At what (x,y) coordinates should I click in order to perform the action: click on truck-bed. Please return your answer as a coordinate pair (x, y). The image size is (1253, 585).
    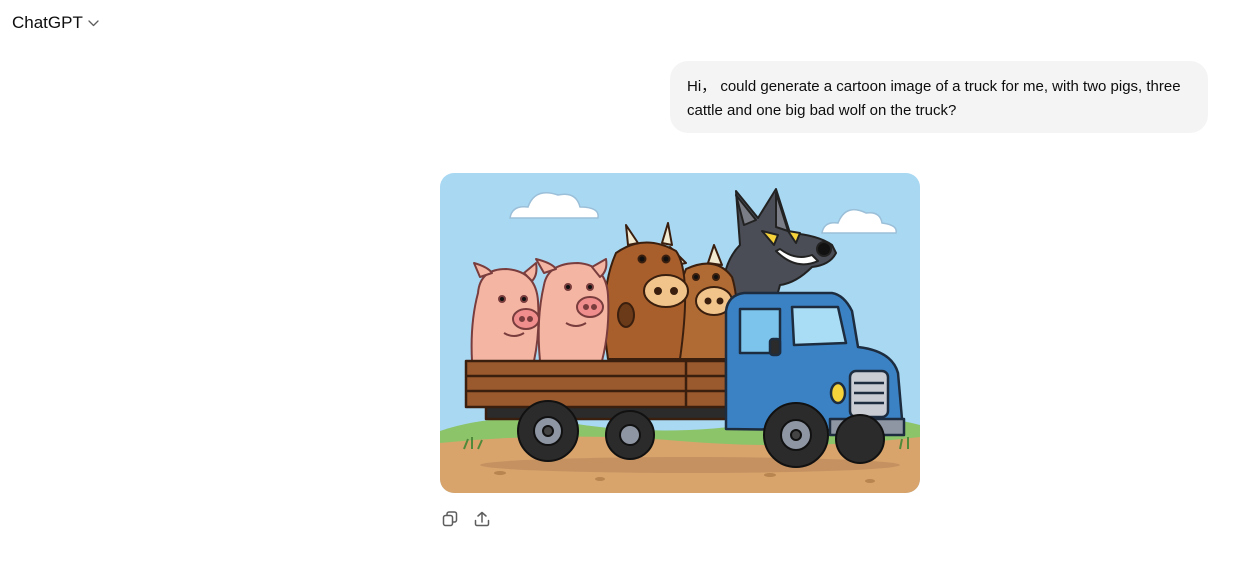
    Looking at the image, I should click on (598, 390).